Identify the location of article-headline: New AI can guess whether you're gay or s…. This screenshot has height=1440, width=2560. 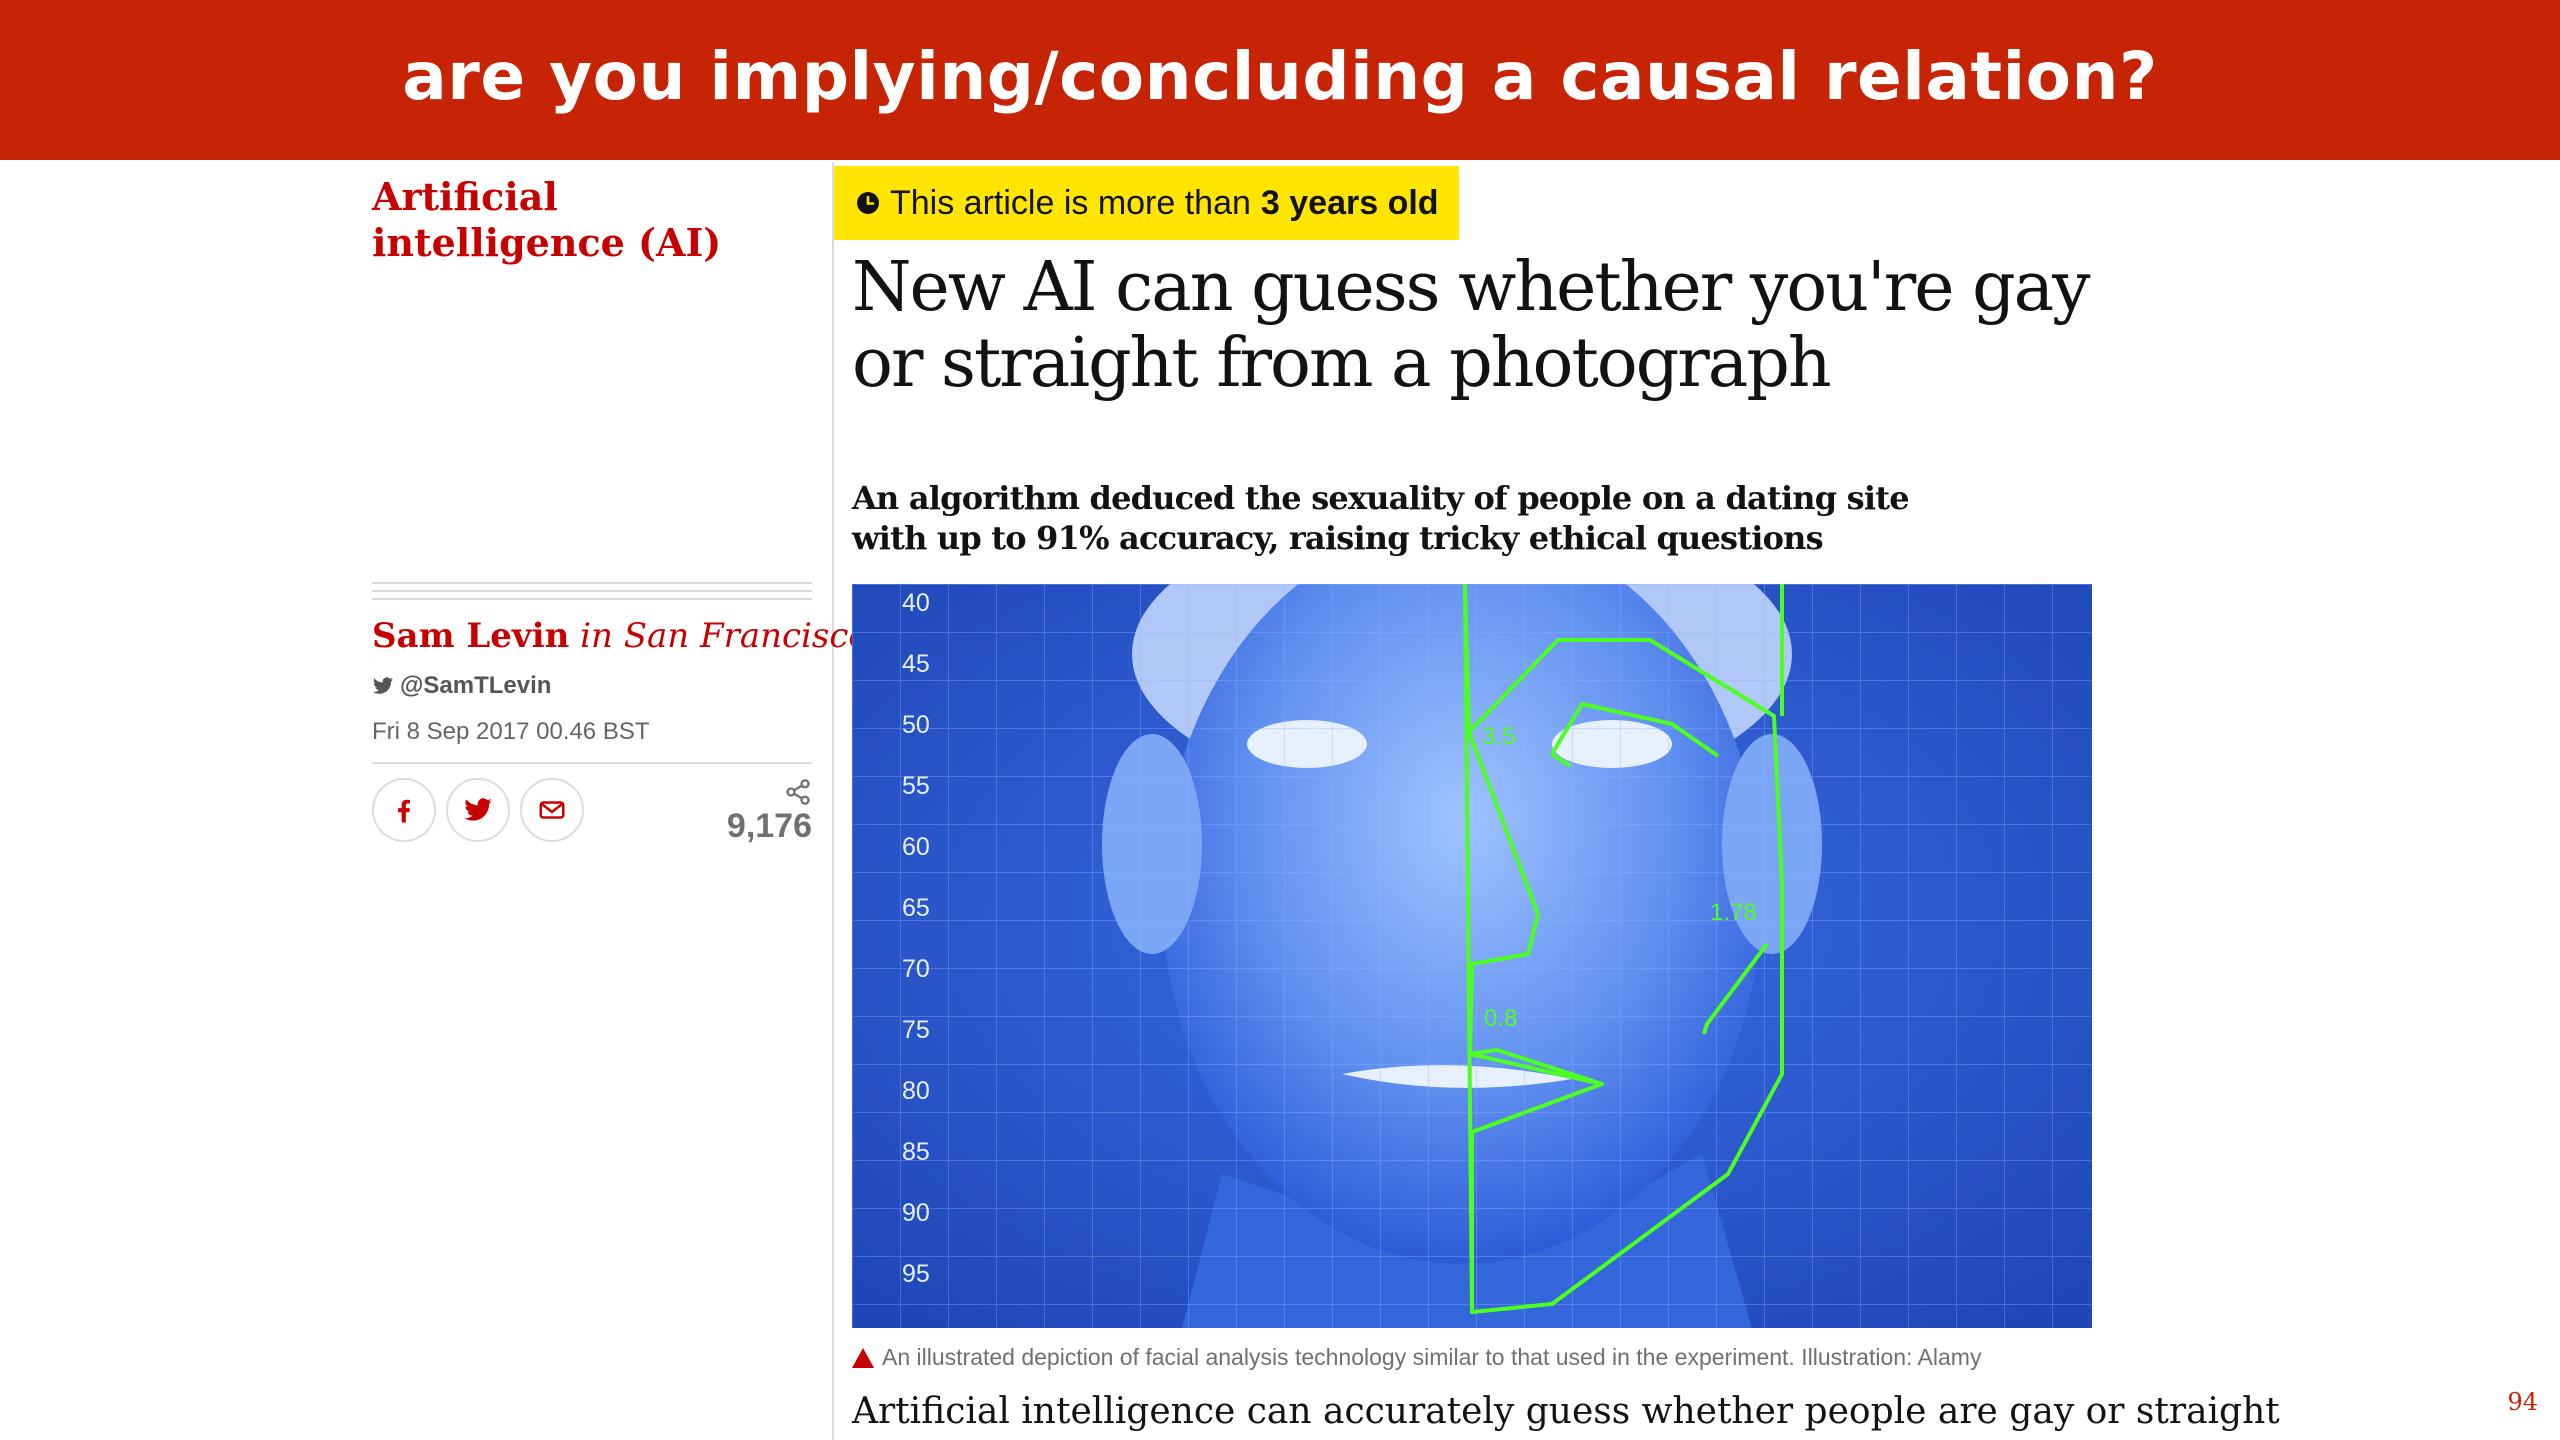
(1471, 325).